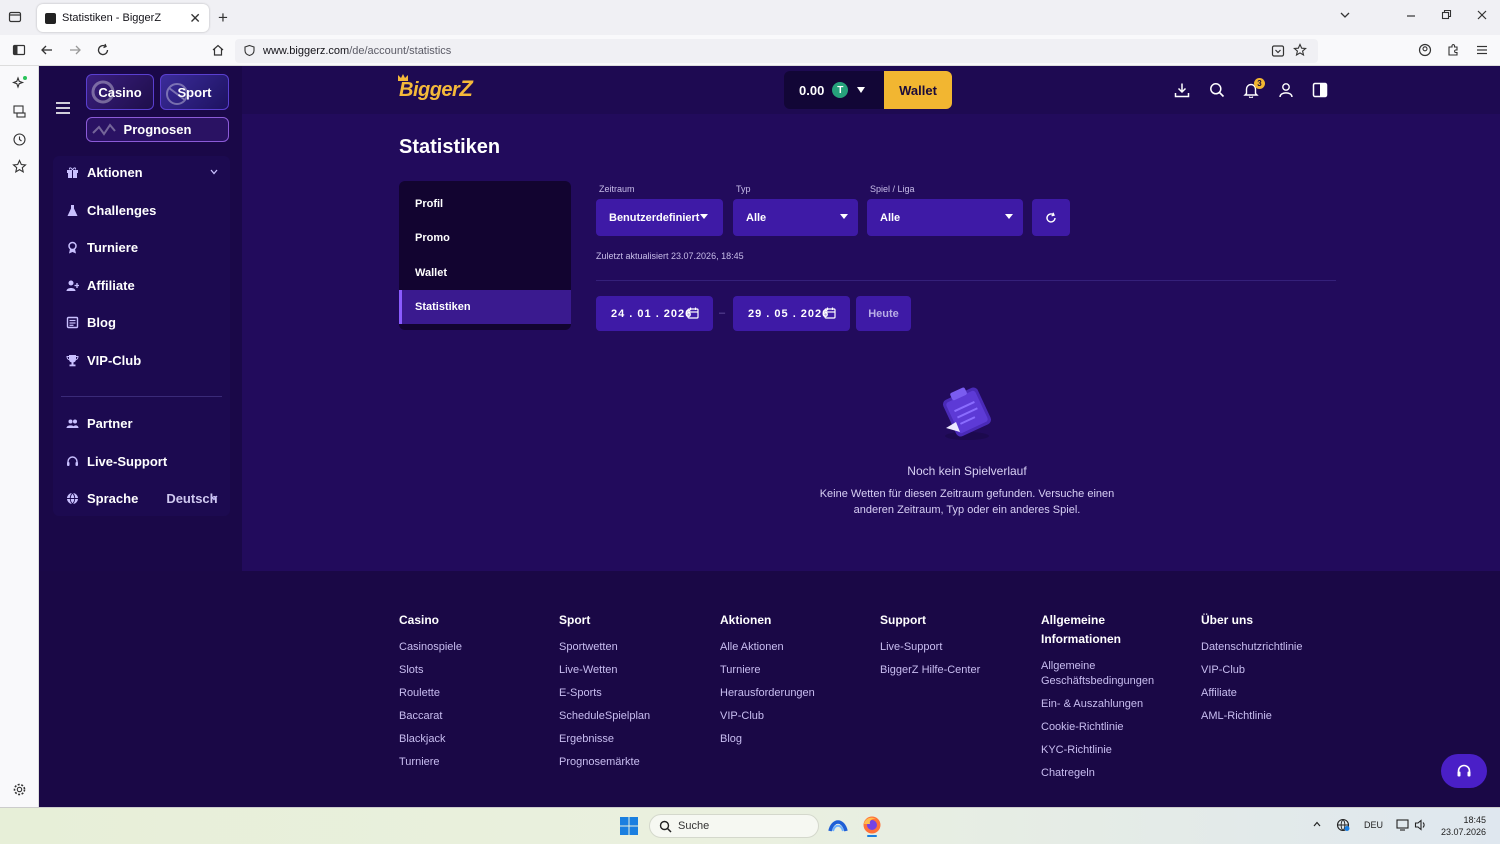 The width and height of the screenshot is (1500, 844). Describe the element at coordinates (654, 313) in the screenshot. I see `date-from-input: 24 . 01 . 2026` at that location.